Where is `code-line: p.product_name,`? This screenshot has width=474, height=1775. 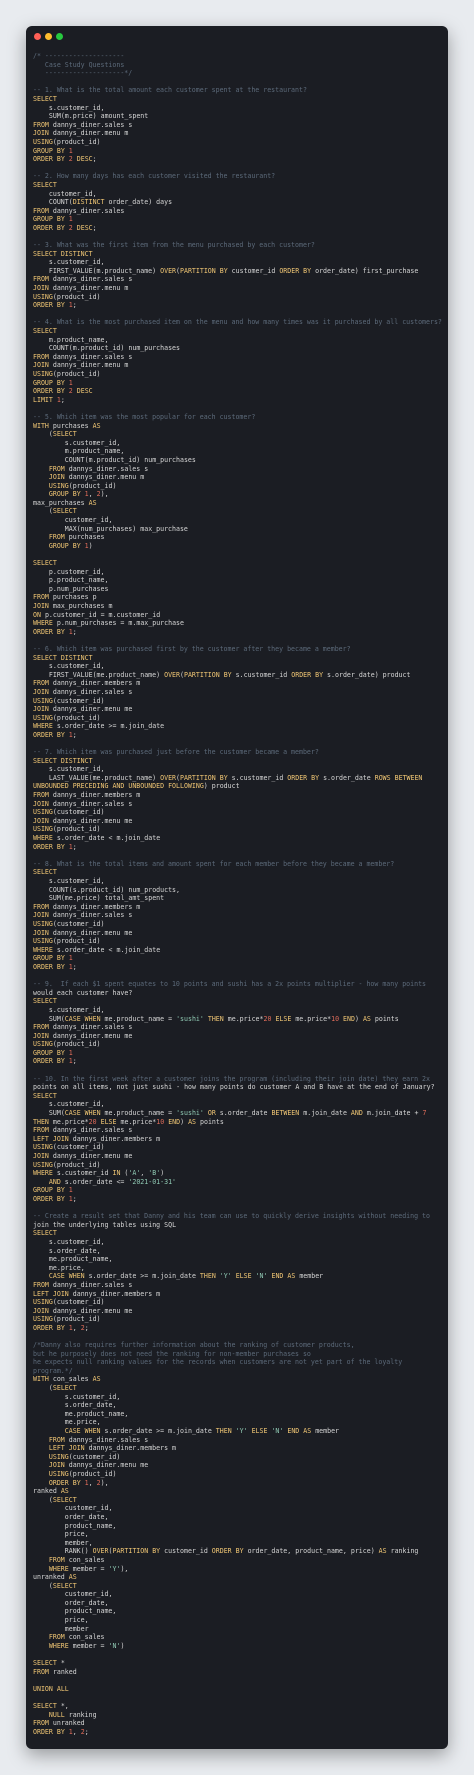
code-line: p.product_name, is located at coordinates (78, 580).